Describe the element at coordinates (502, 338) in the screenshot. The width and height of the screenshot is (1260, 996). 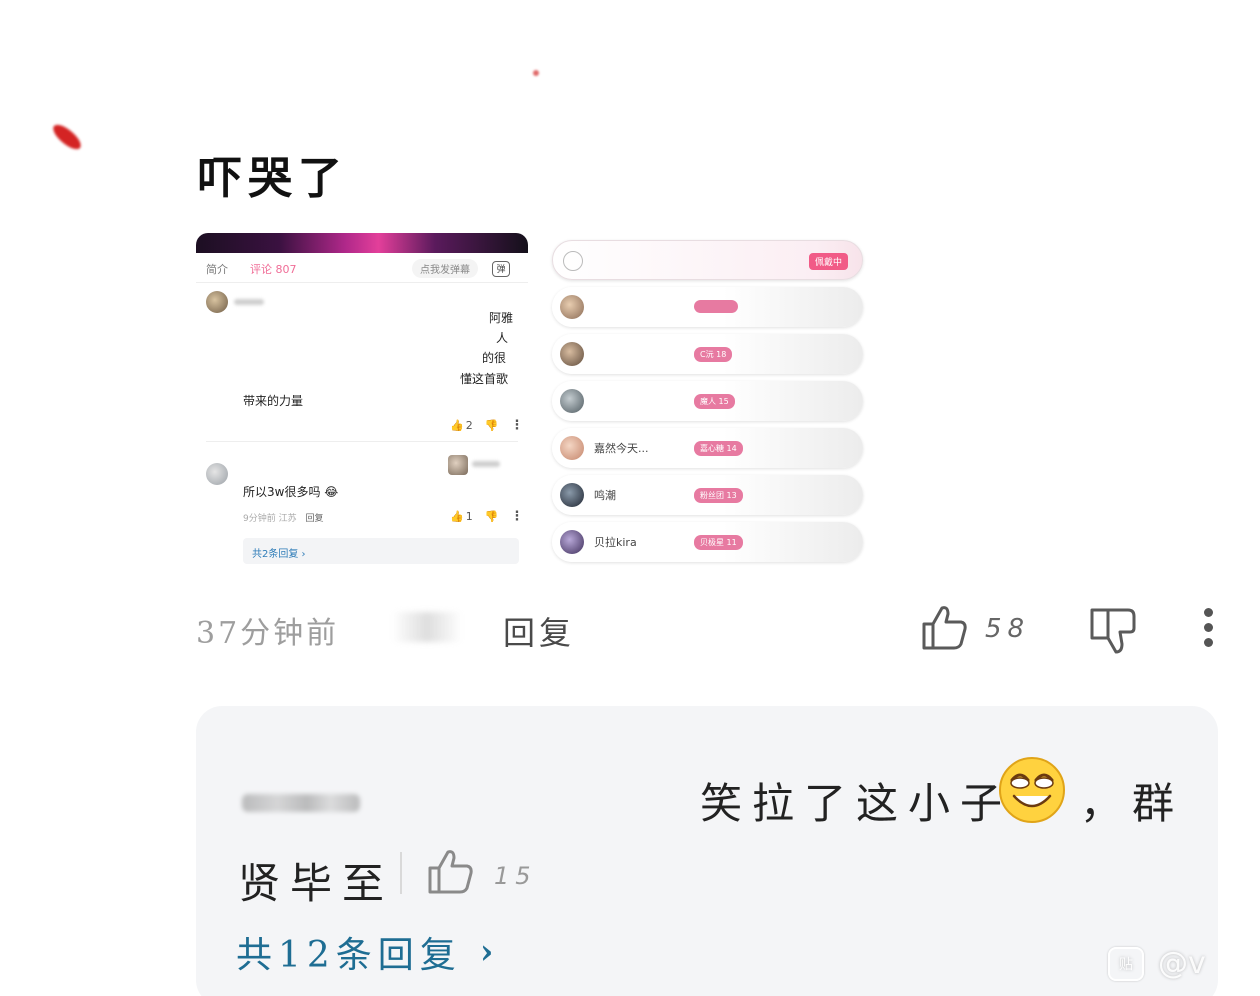
I see `comment-line: 人` at that location.